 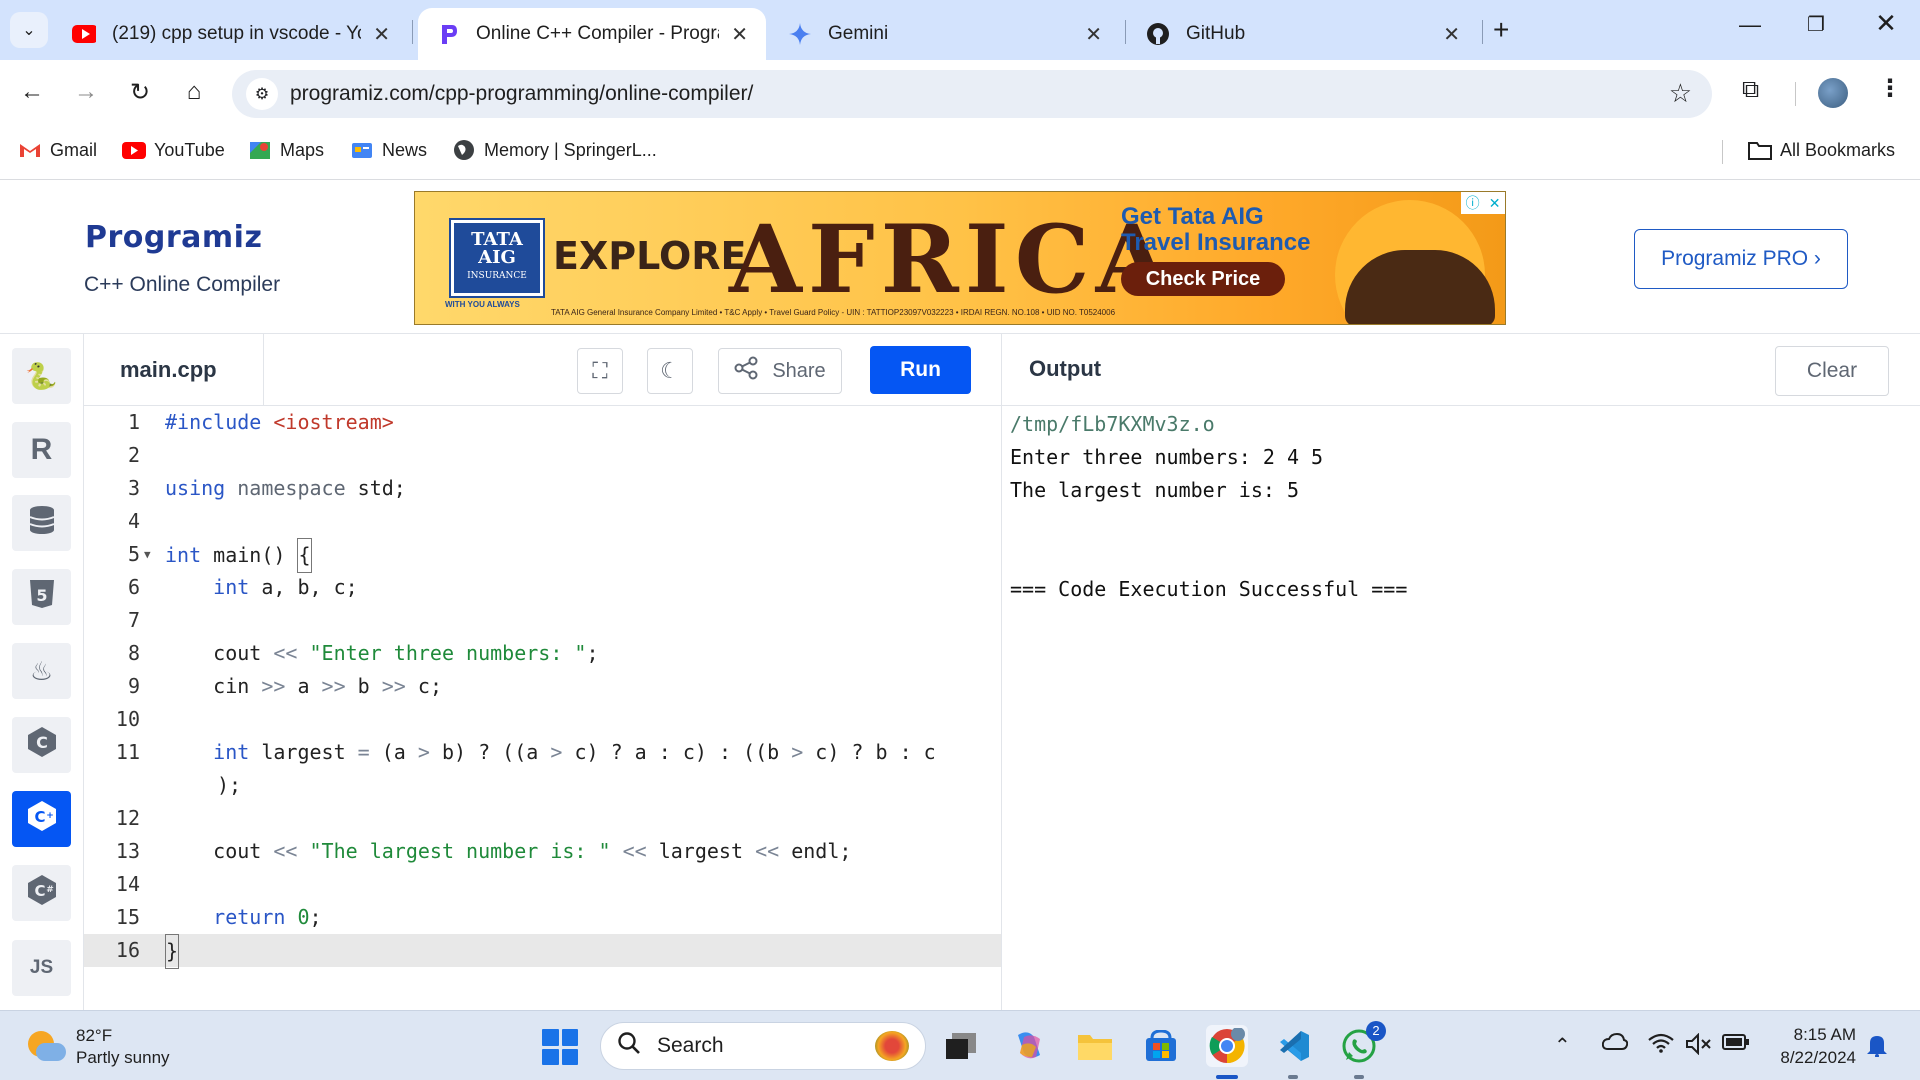 I want to click on code-line: 7, so click(x=133, y=620).